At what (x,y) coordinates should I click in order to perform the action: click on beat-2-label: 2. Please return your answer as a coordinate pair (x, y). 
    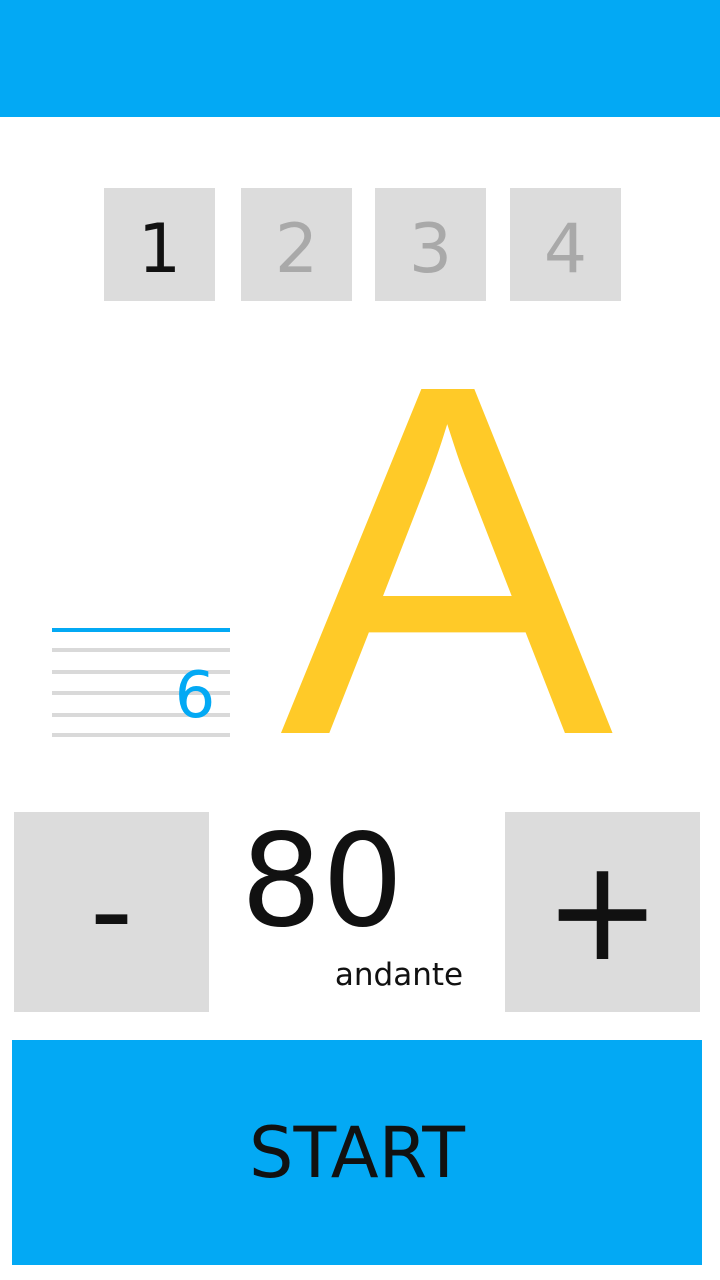
    Looking at the image, I should click on (296, 249).